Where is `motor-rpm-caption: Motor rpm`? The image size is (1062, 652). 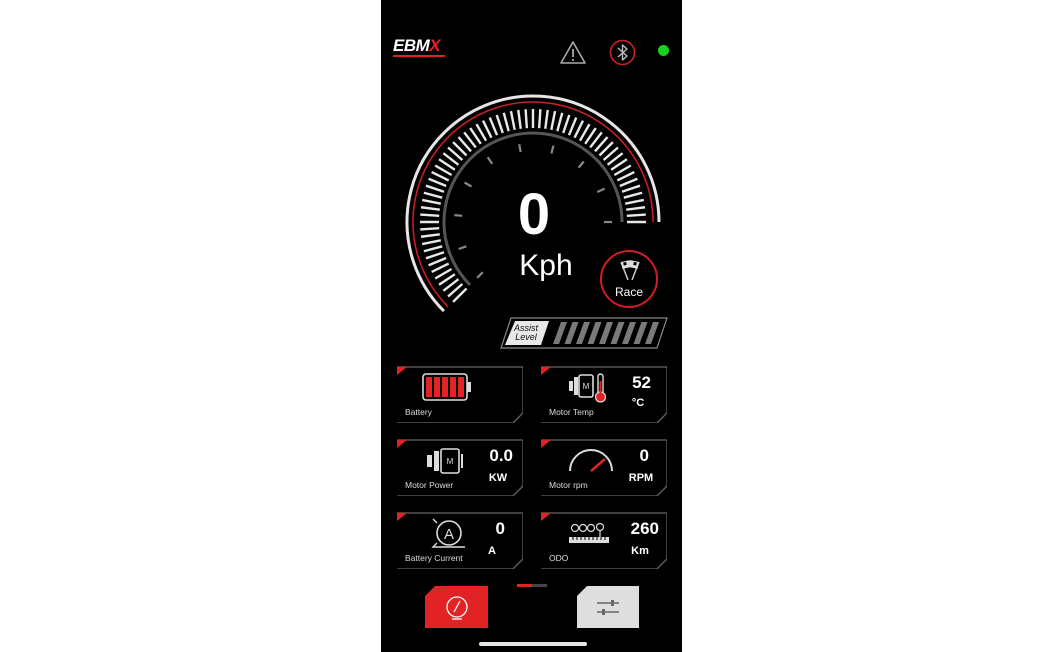
motor-rpm-caption: Motor rpm is located at coordinates (568, 485).